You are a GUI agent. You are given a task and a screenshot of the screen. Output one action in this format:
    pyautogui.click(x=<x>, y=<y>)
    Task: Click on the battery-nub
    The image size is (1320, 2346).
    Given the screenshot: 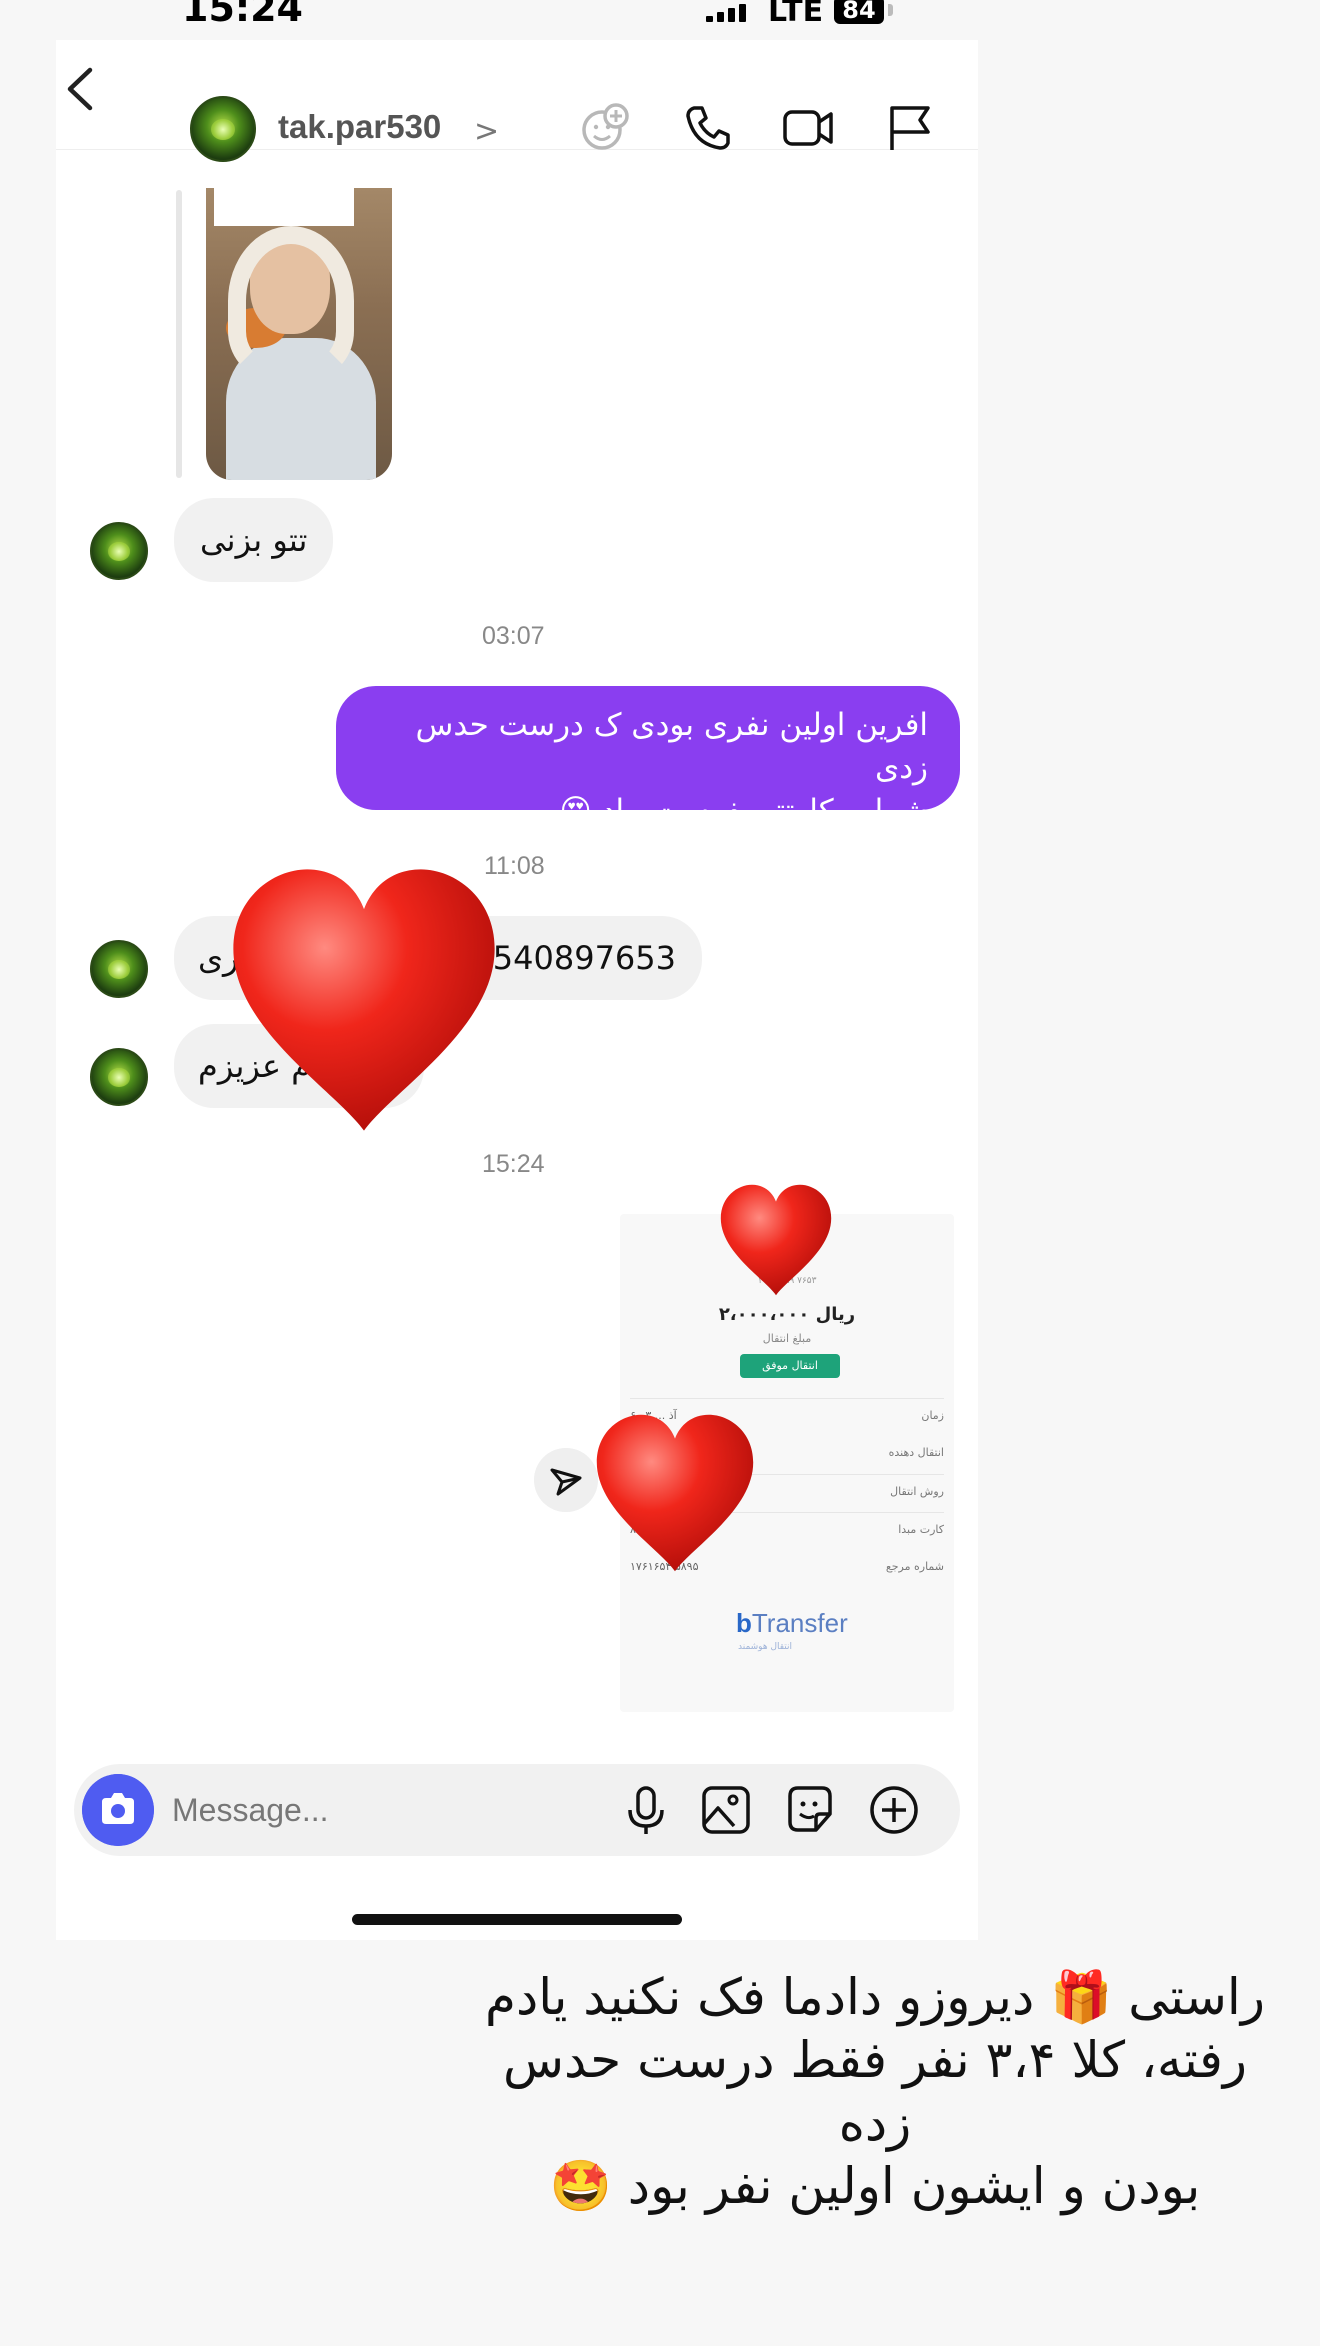 What is the action you would take?
    pyautogui.click(x=890, y=10)
    